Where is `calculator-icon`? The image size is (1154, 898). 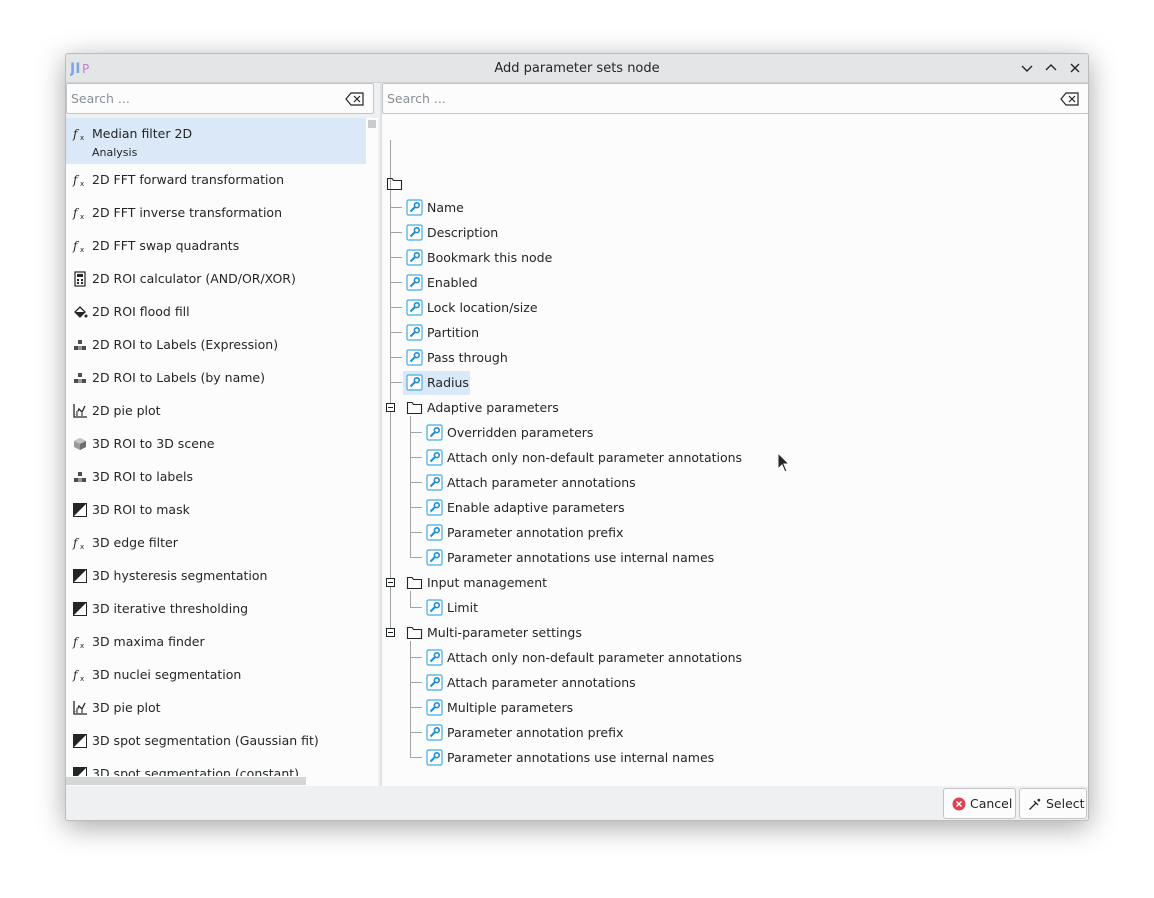 calculator-icon is located at coordinates (80, 279).